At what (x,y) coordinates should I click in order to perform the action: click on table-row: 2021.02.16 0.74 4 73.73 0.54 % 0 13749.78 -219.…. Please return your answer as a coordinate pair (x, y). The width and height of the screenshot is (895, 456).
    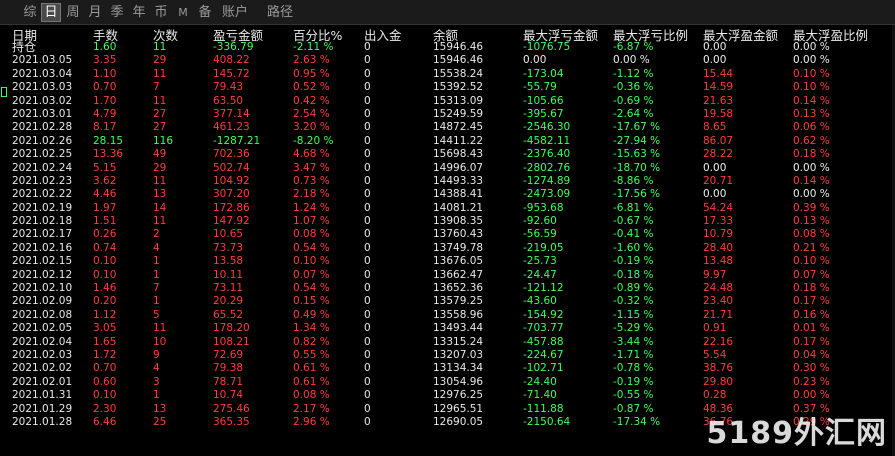
    Looking at the image, I should click on (447, 248).